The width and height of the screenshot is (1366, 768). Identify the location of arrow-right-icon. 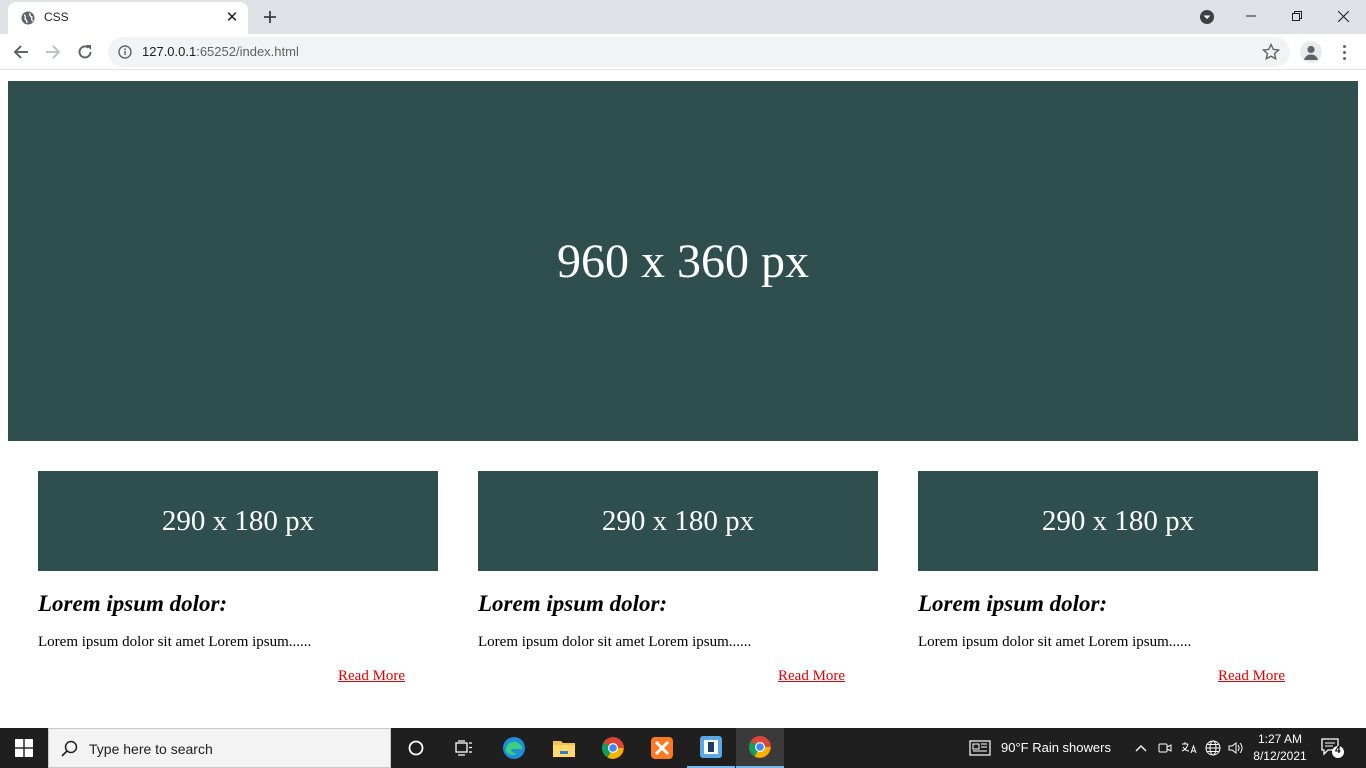
(53, 52).